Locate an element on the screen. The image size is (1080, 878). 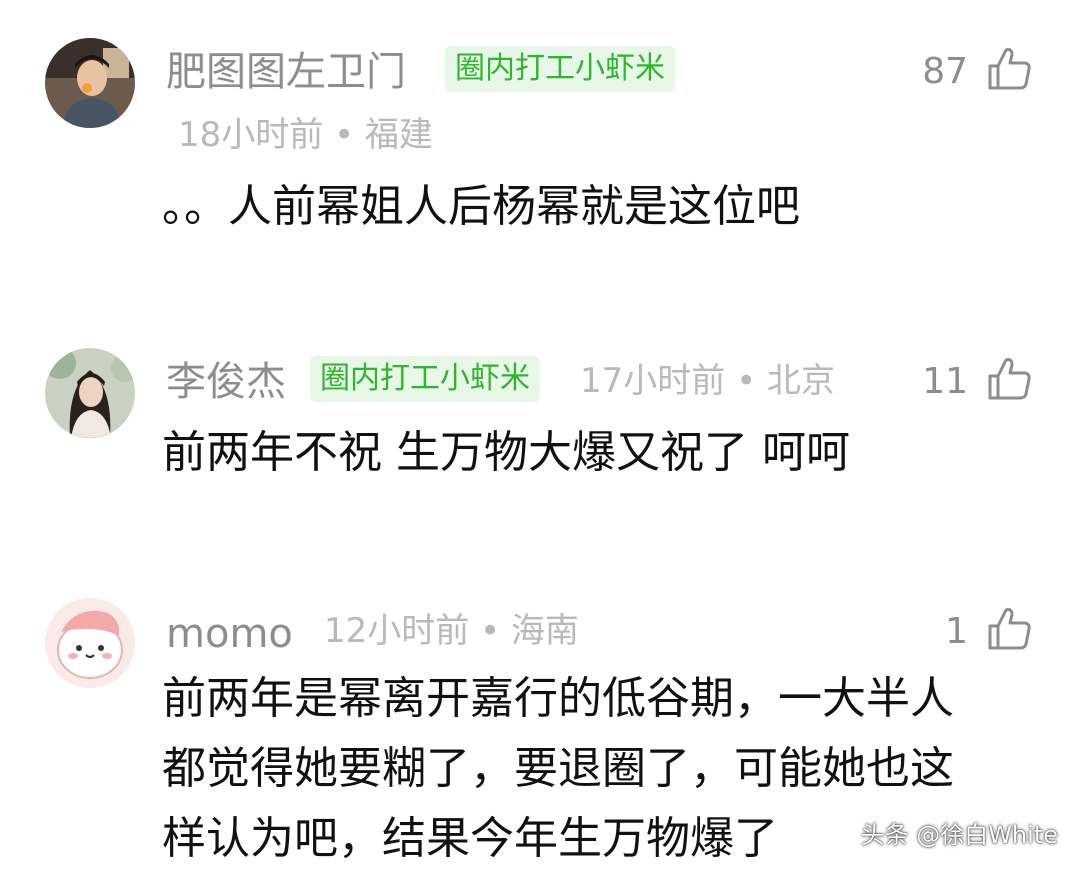
username: 李俊杰 is located at coordinates (226, 382).